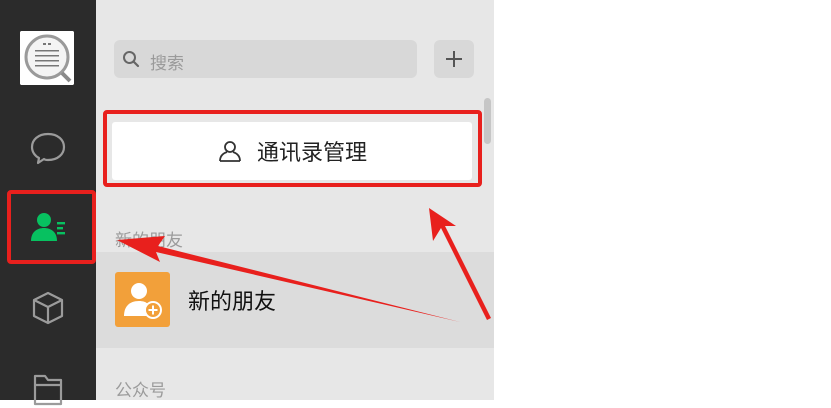  I want to click on plus-icon, so click(454, 59).